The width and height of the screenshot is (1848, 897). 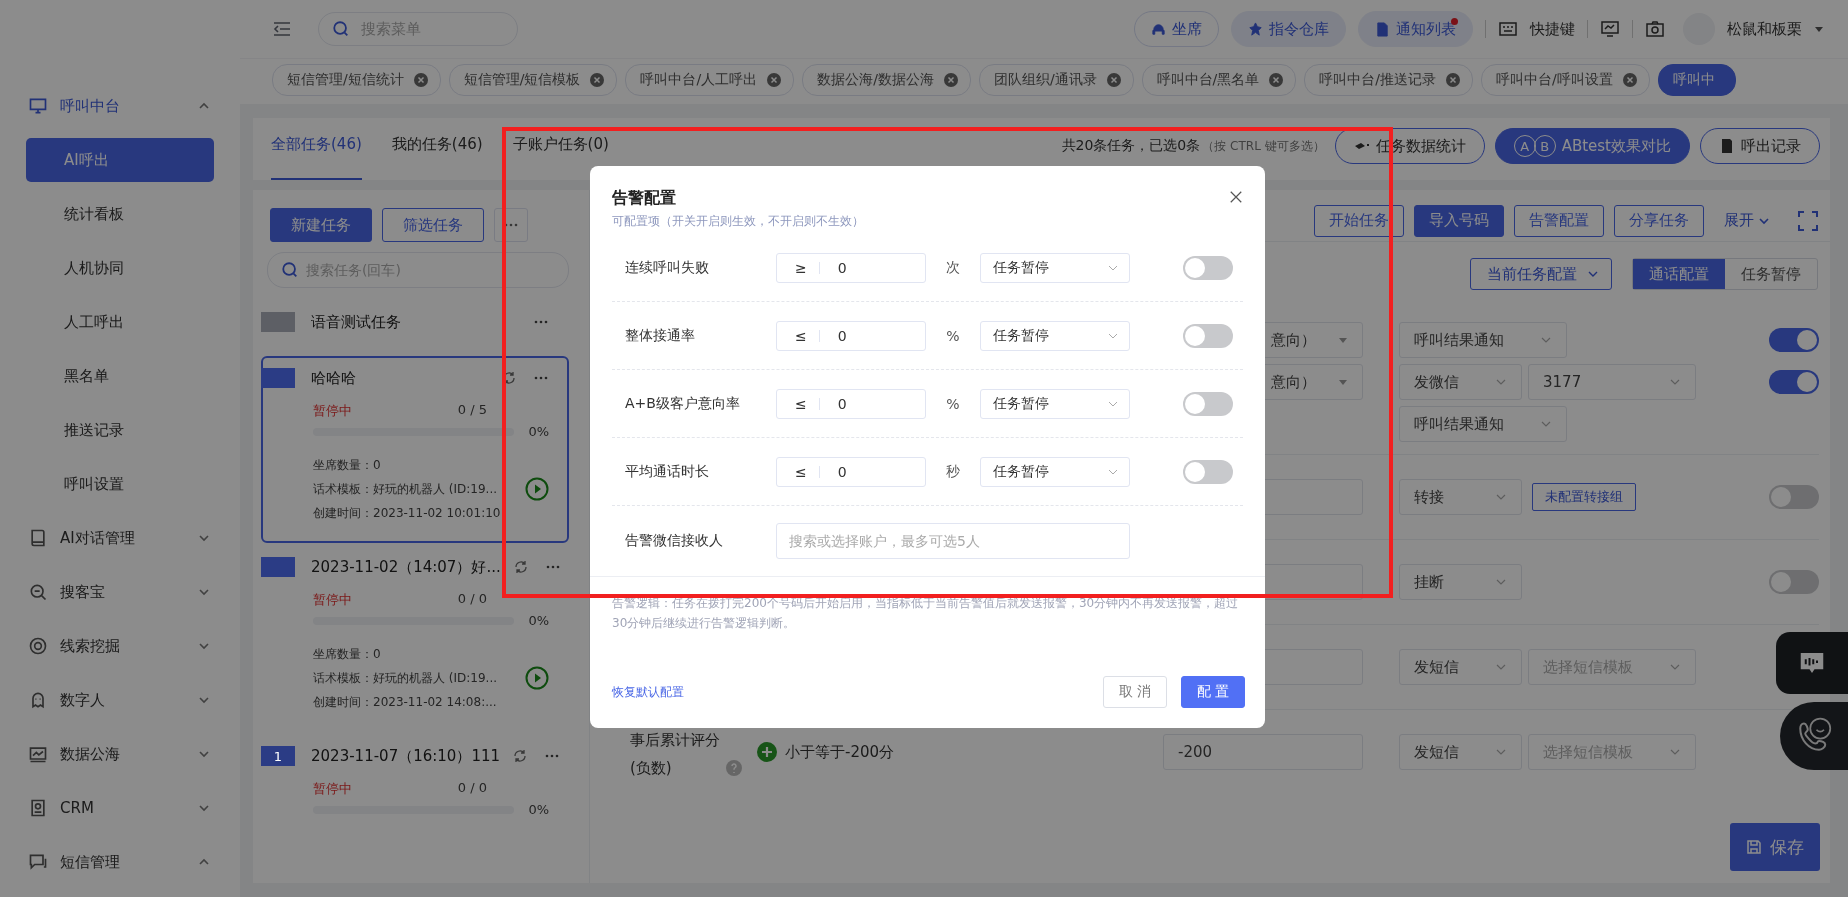 What do you see at coordinates (120, 322) in the screenshot?
I see `sidebar-subitem: 人工呼出` at bounding box center [120, 322].